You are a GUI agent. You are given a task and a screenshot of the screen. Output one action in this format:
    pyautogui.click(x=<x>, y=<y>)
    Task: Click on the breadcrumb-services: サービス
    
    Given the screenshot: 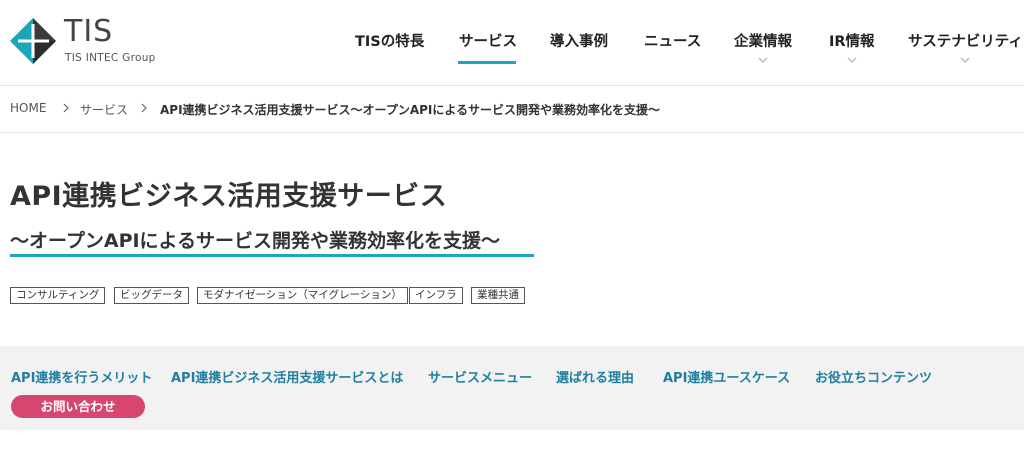 What is the action you would take?
    pyautogui.click(x=104, y=109)
    